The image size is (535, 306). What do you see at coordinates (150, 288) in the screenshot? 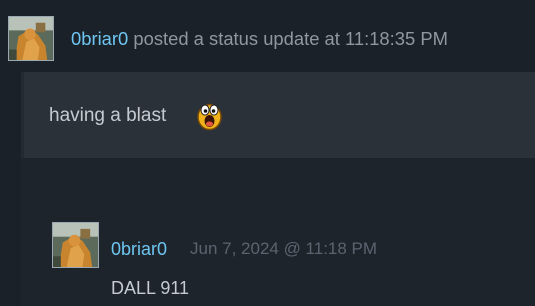
I see `comment-text: DALL 911` at bounding box center [150, 288].